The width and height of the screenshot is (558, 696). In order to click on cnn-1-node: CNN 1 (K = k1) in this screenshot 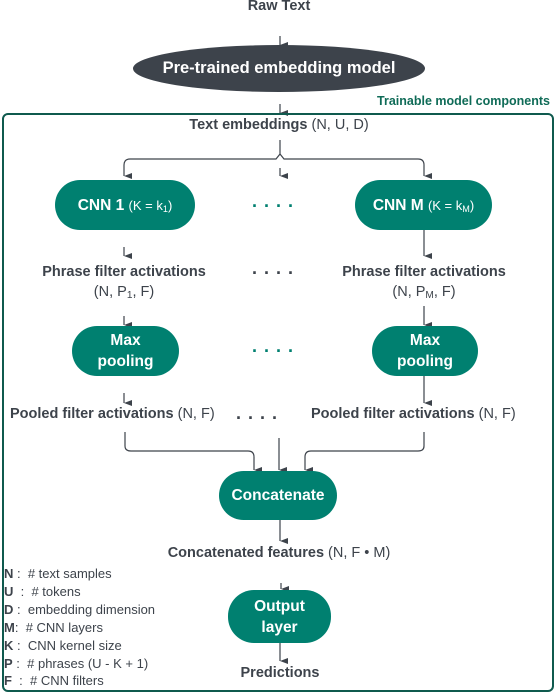, I will do `click(125, 205)`.